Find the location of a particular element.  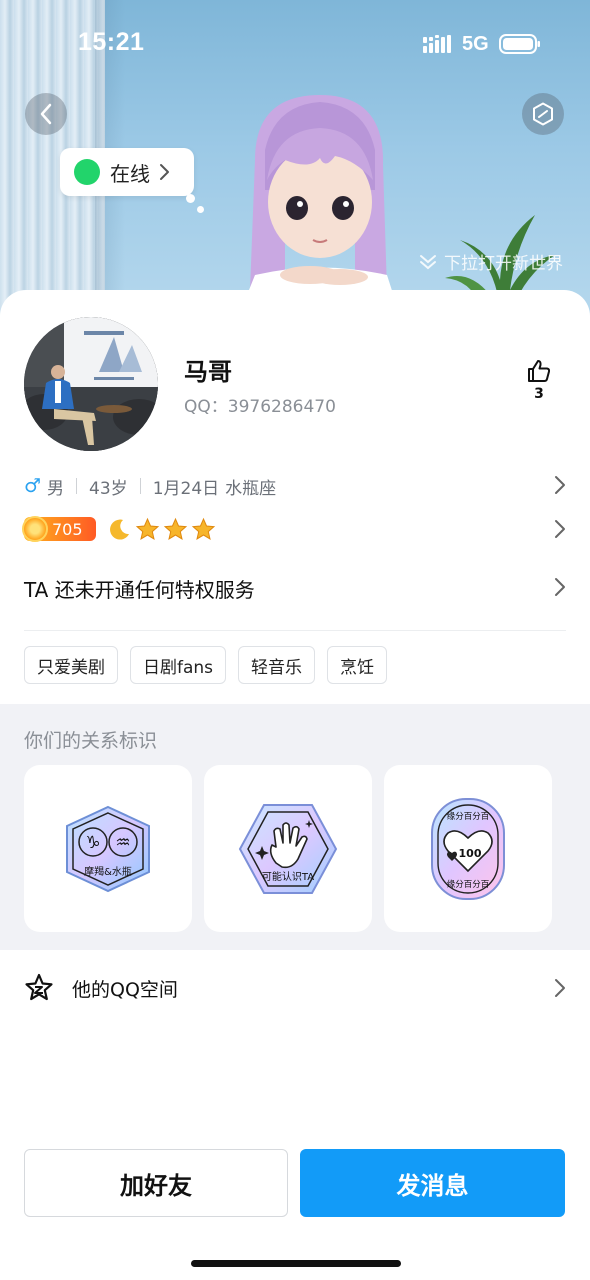

sun-icon is located at coordinates (35, 529).